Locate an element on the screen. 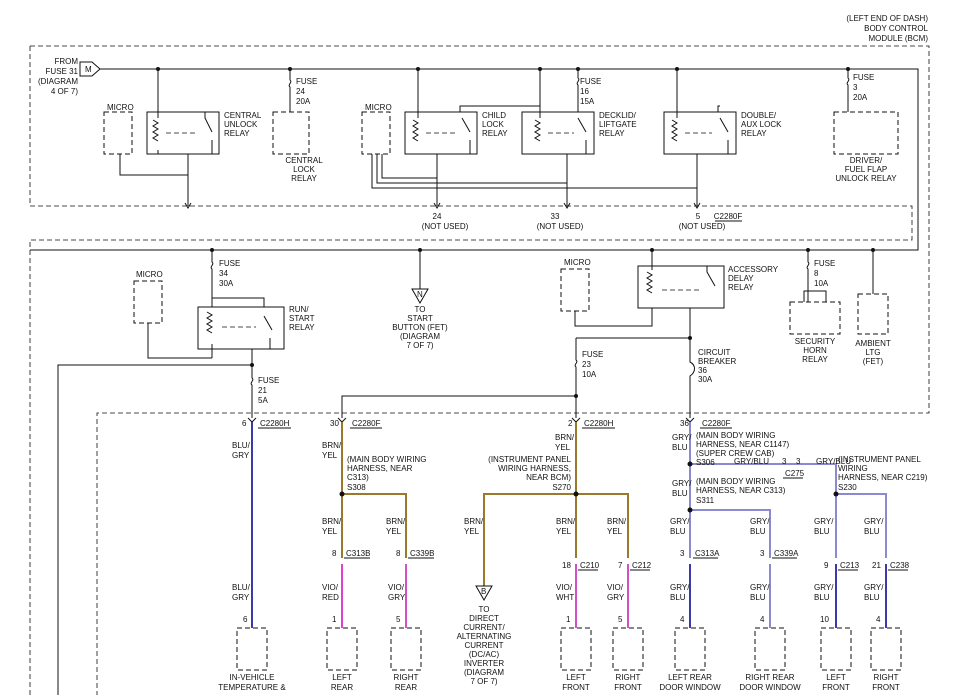 The width and height of the screenshot is (954, 695). svg-text: START is located at coordinates (302, 318).